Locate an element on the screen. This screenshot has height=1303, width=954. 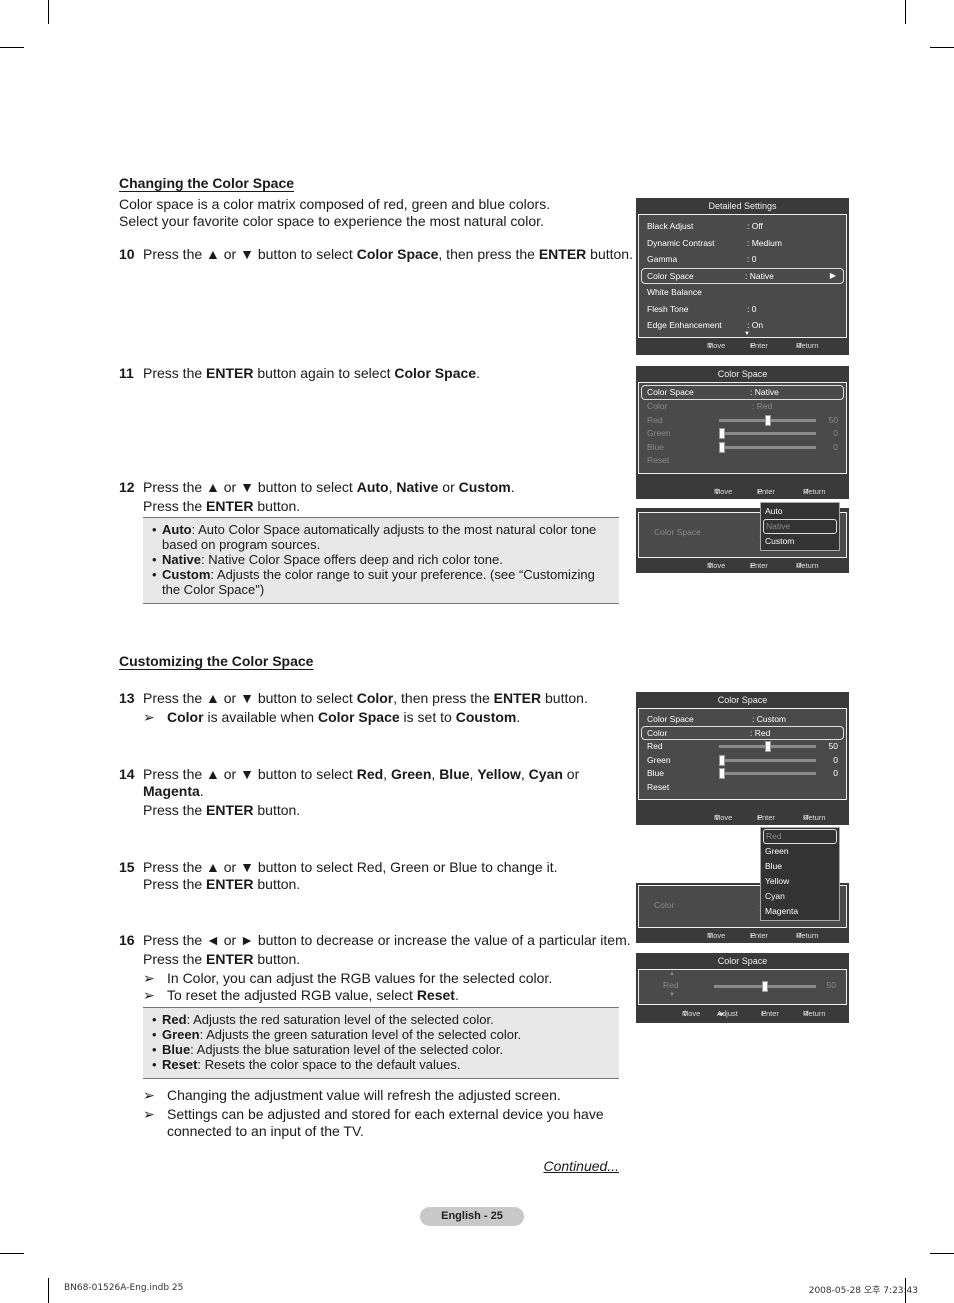
option-auto: Auto is located at coordinates (800, 511).